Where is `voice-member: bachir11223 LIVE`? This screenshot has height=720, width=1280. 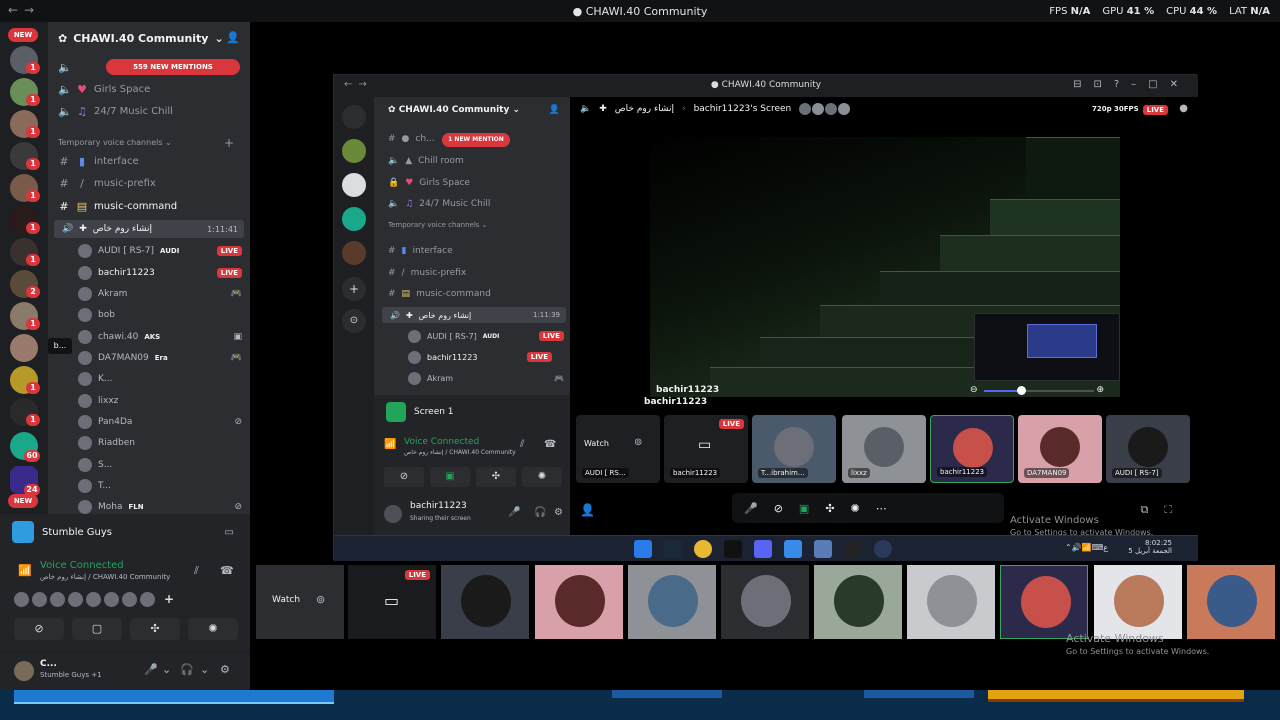 voice-member: bachir11223 LIVE is located at coordinates (160, 273).